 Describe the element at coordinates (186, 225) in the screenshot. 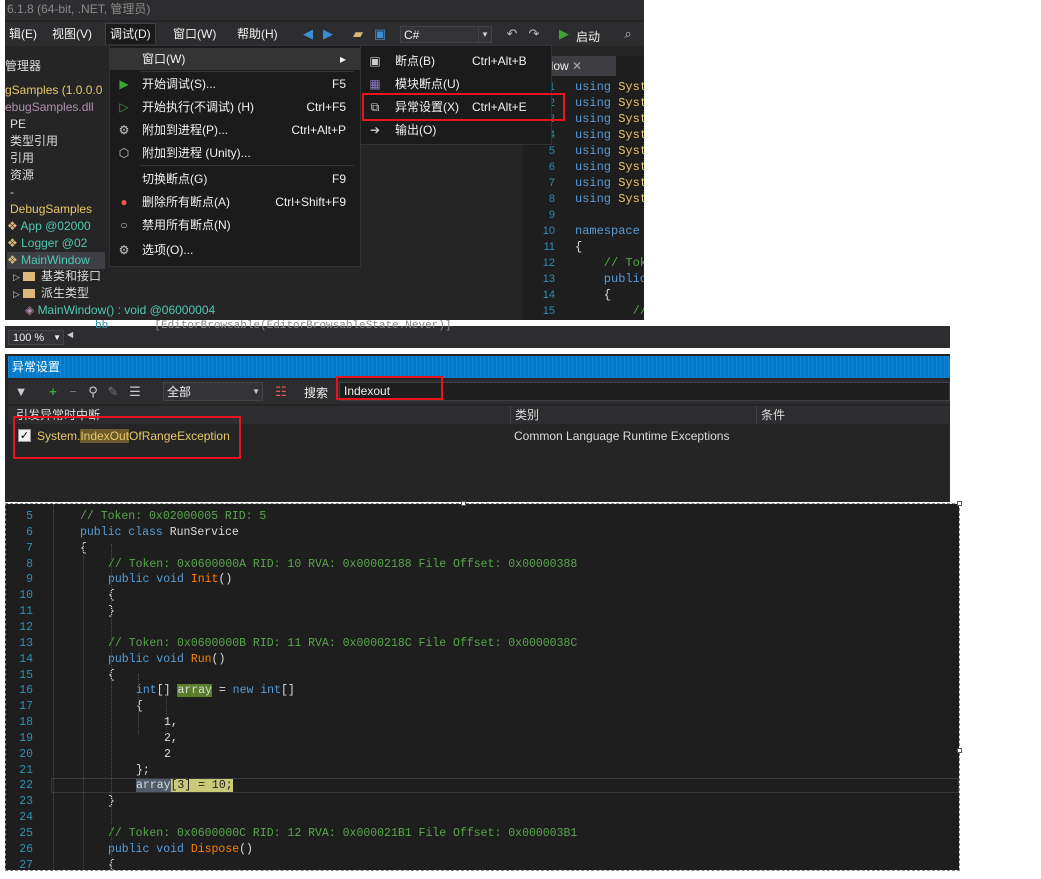

I see `menu-item-label: 禁用所有断点(N)` at that location.